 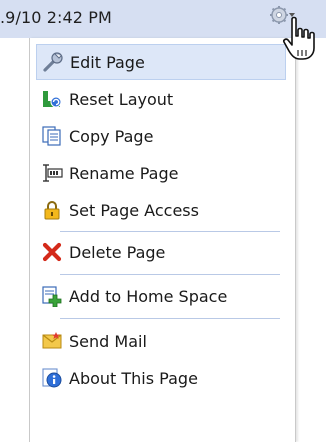 What do you see at coordinates (301, 40) in the screenshot?
I see `hand-cursor-icon` at bounding box center [301, 40].